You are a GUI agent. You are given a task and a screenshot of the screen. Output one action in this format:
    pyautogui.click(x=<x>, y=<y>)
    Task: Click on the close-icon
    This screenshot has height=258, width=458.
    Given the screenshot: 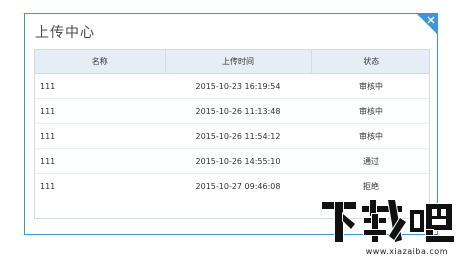 What is the action you would take?
    pyautogui.click(x=427, y=24)
    